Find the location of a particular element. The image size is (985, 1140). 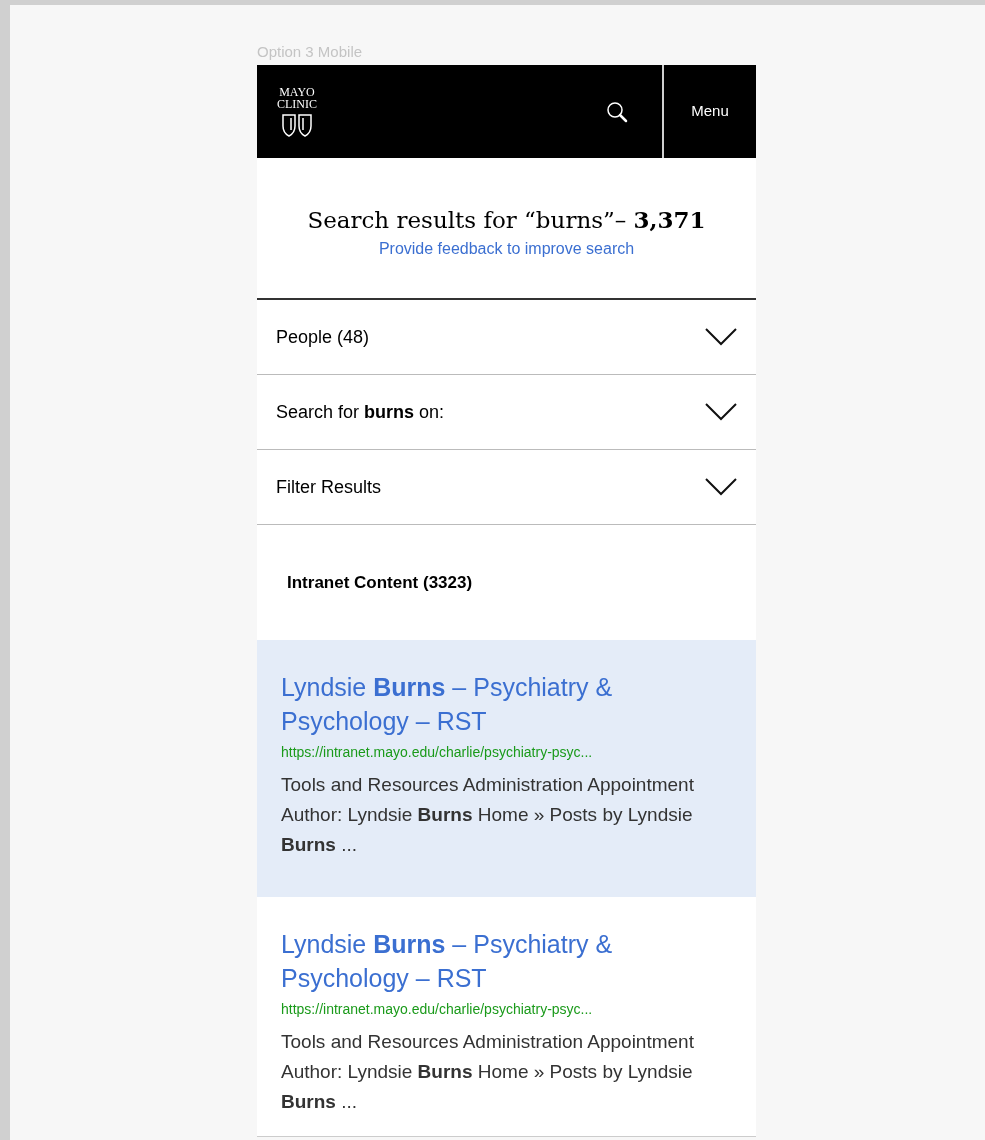

section-title: Intranet Content (3323) is located at coordinates (380, 582).